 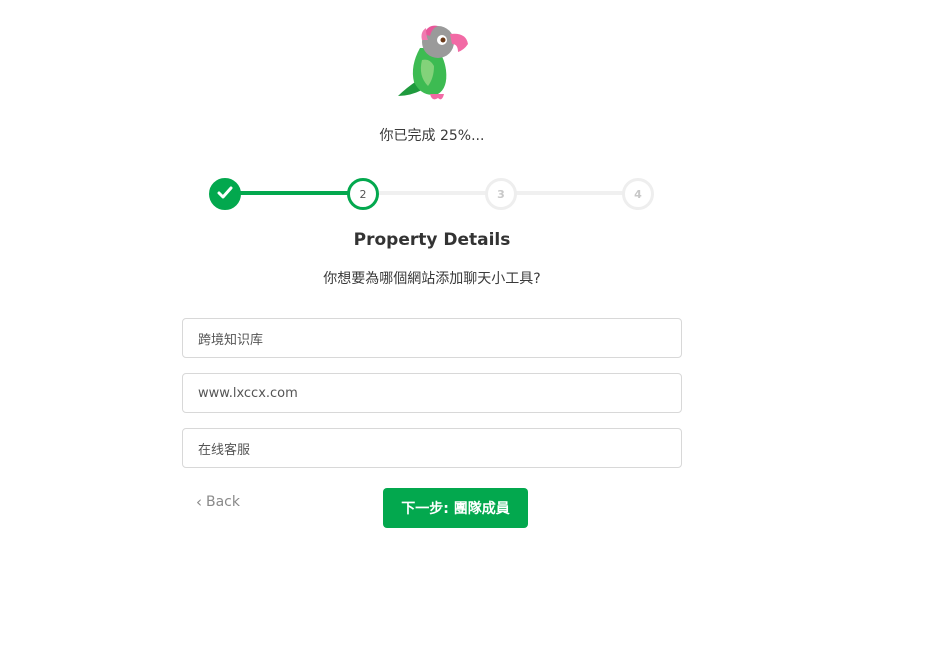 I want to click on step-2-number: 2, so click(x=363, y=194).